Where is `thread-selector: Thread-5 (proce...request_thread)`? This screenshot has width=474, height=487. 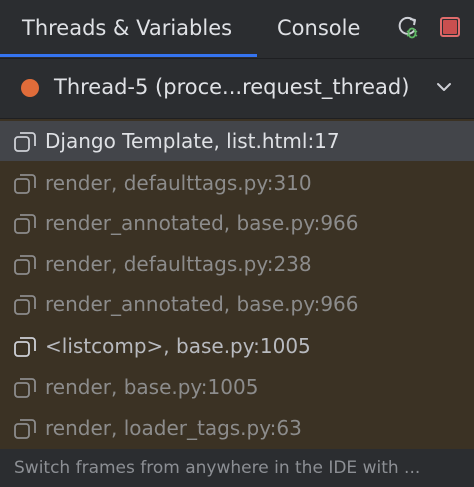
thread-selector: Thread-5 (proce...request_thread) is located at coordinates (237, 88).